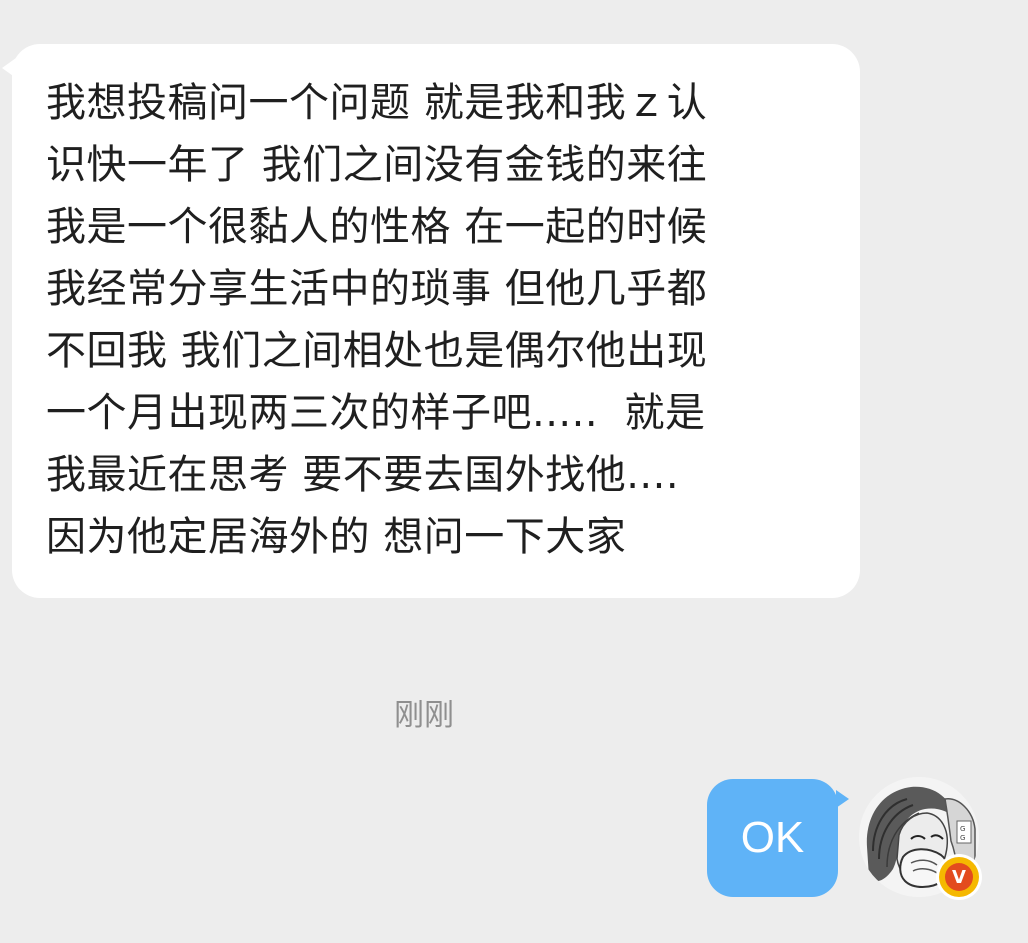  I want to click on verified-badge-icon: V, so click(959, 877).